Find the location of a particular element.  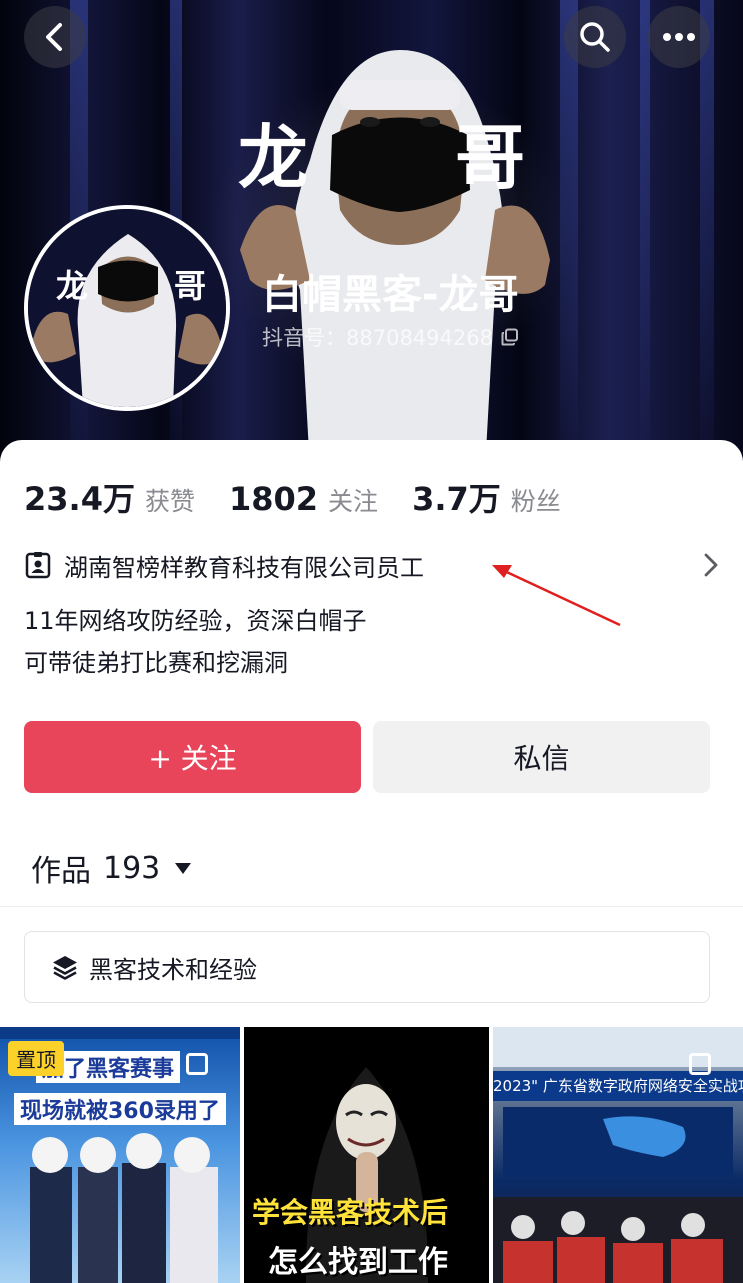

chevron-right-icon is located at coordinates (711, 565).